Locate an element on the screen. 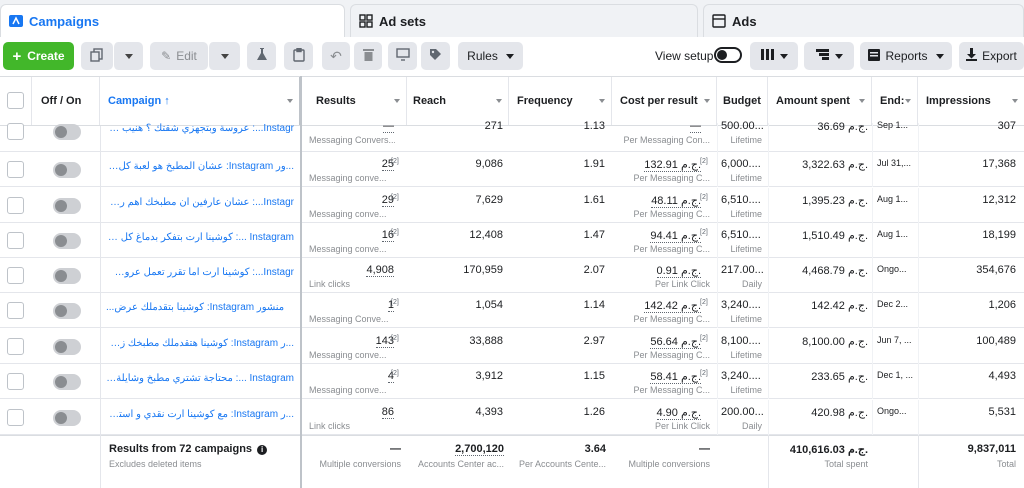  duplicate-dropdown is located at coordinates (128, 56).